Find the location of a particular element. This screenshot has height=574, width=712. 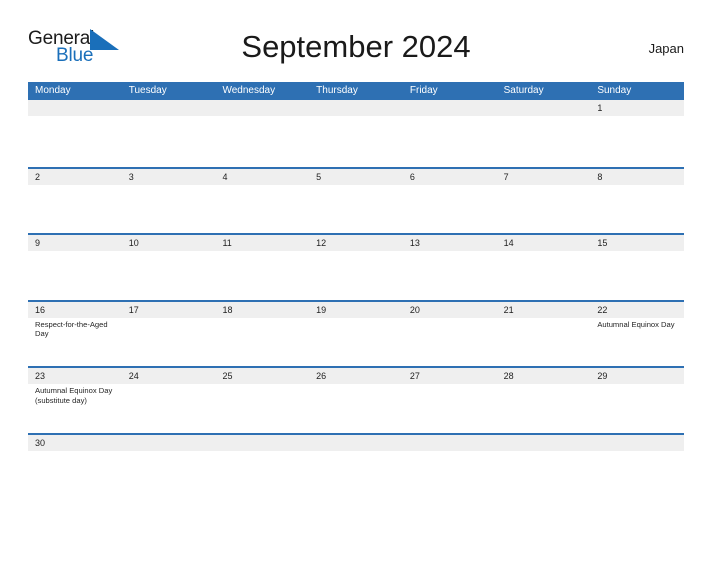

weekday-header-friday: Friday is located at coordinates (423, 90).